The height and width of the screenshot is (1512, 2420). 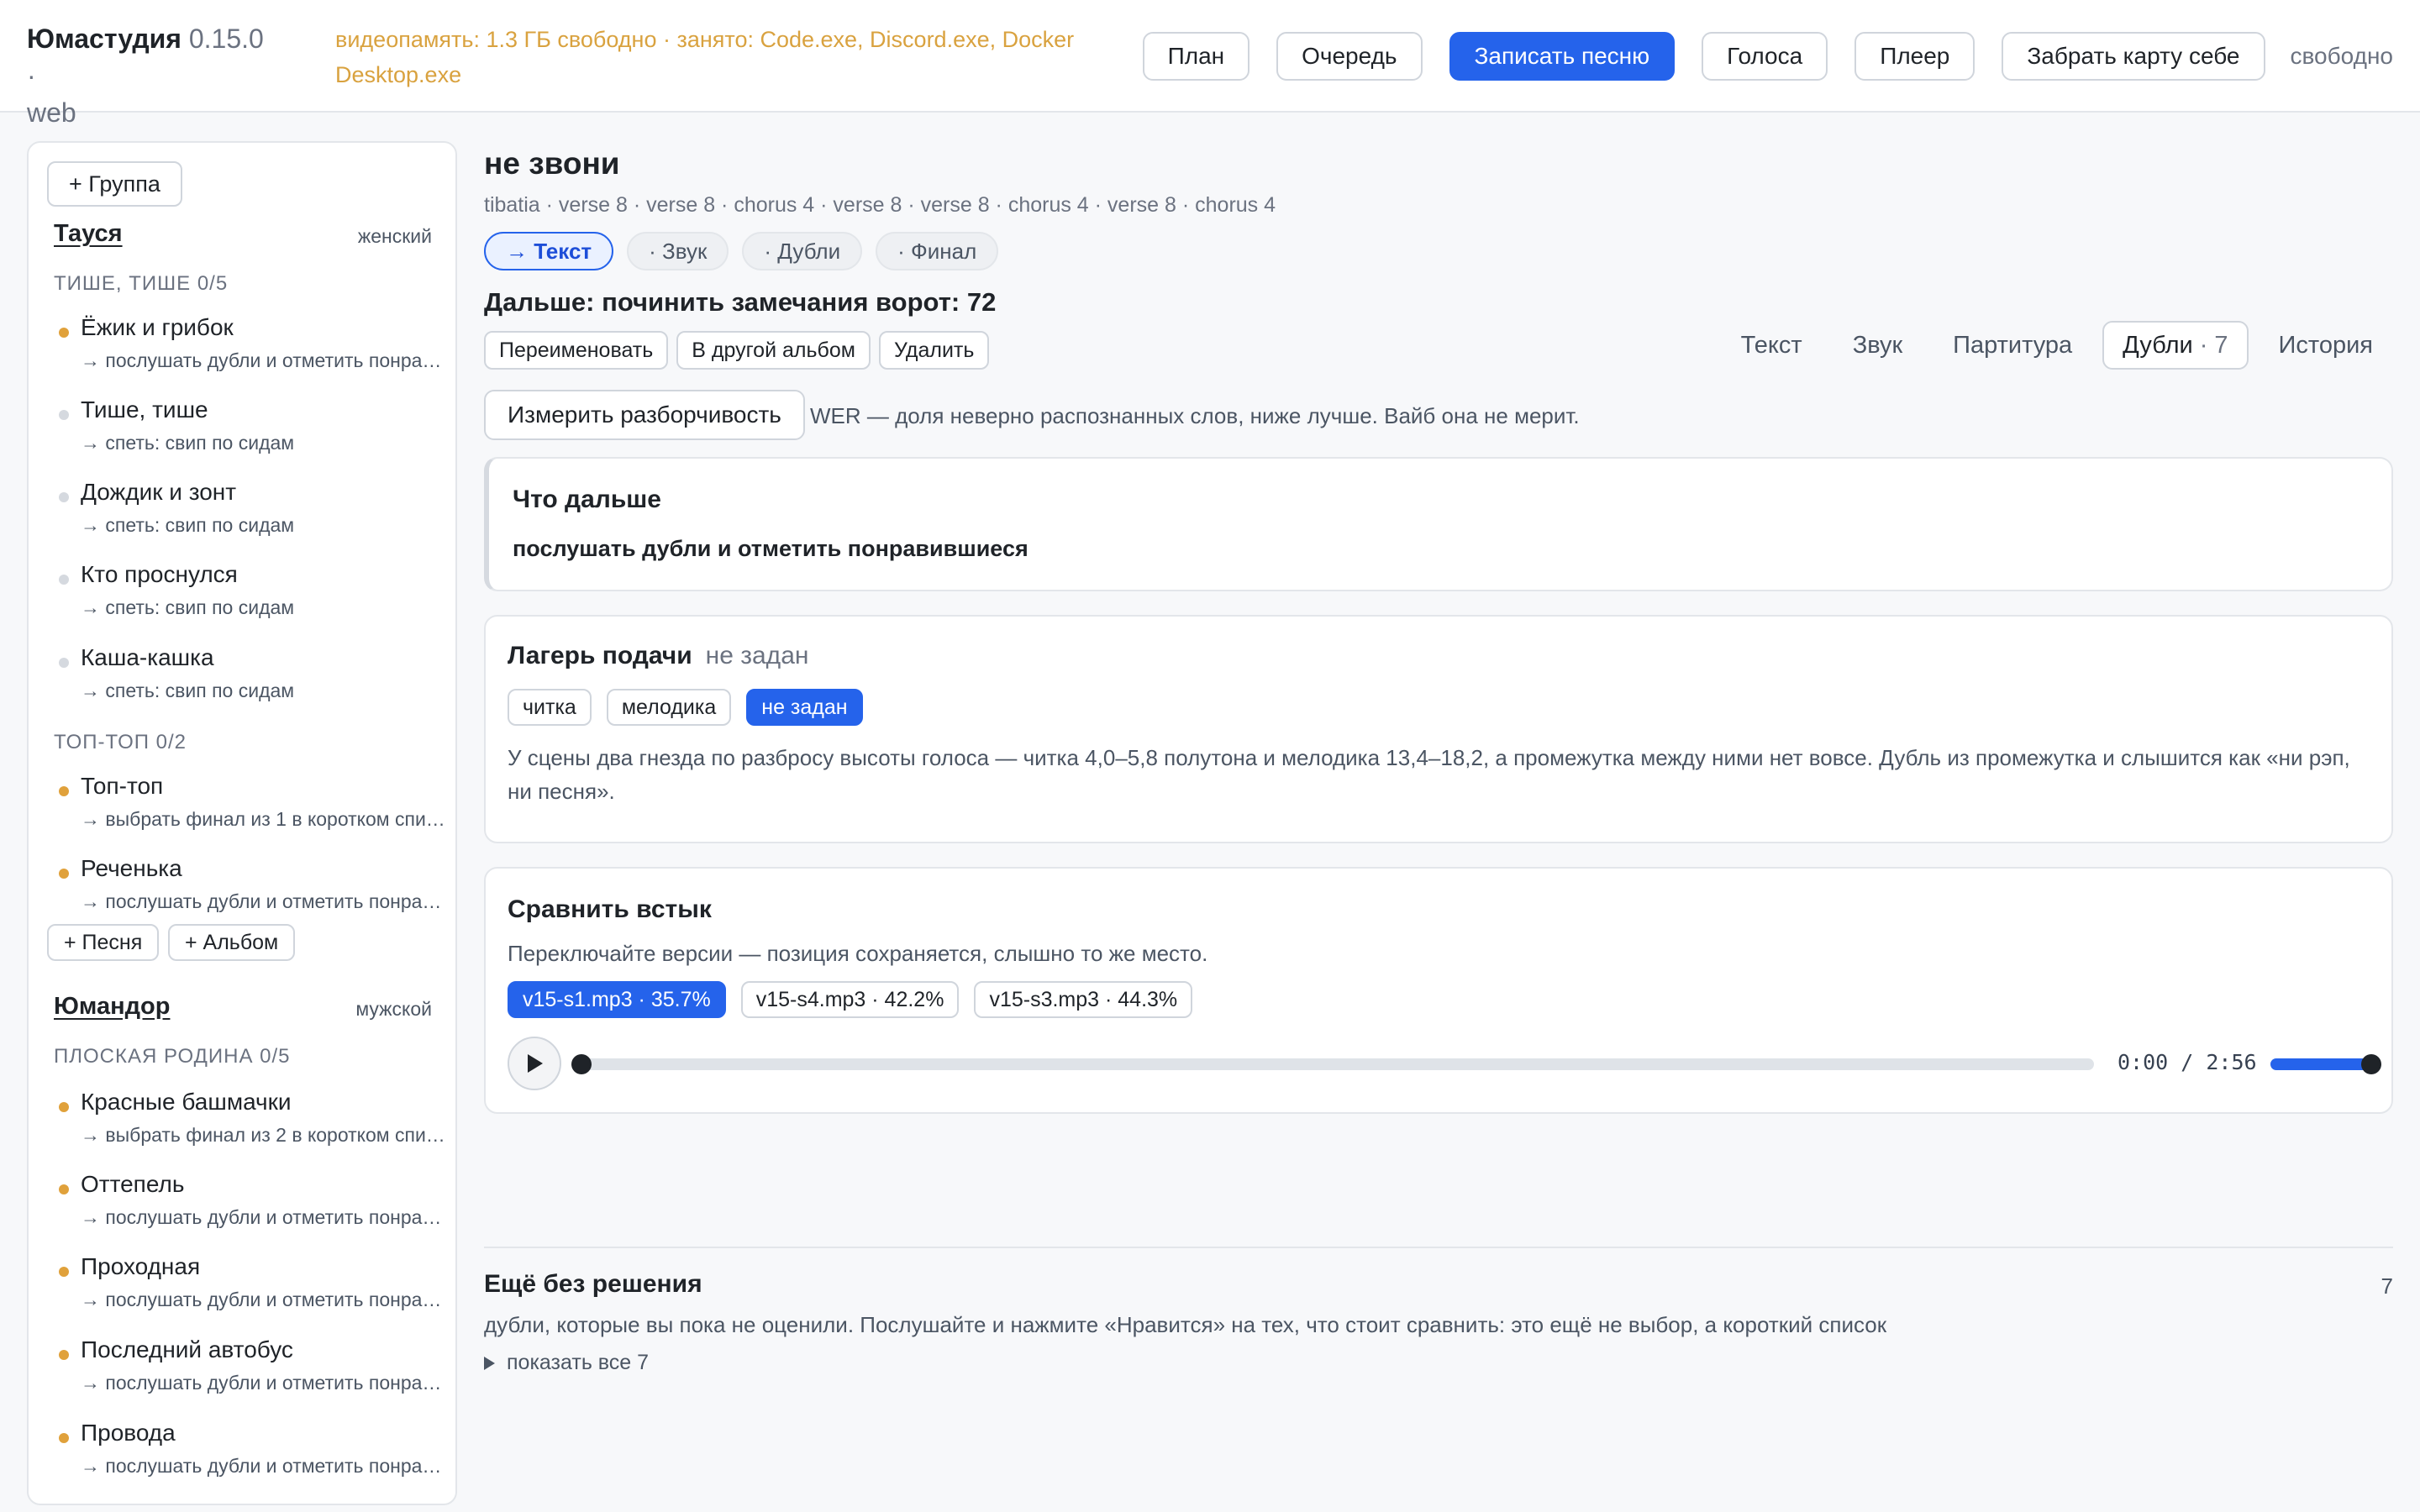 I want to click on group-name: Тауся, so click(x=88, y=234).